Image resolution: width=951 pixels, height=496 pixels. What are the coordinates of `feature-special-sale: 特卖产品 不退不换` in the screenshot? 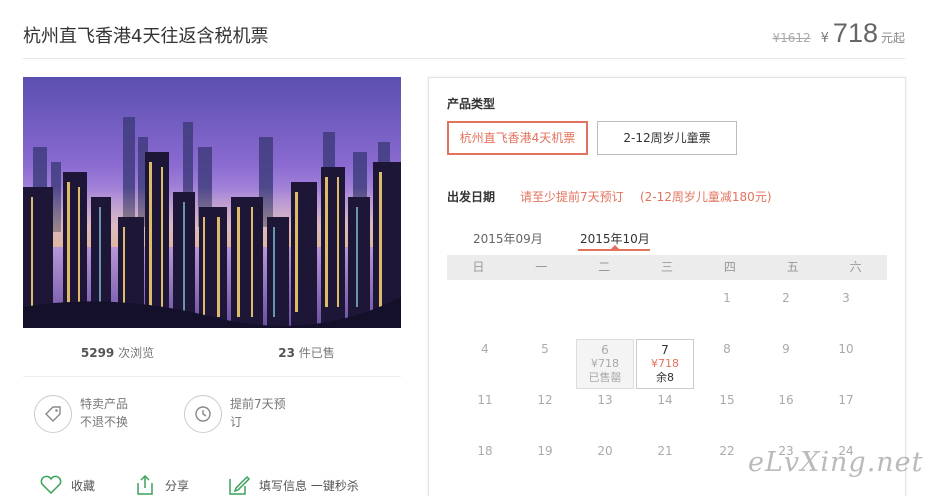 It's located at (92, 414).